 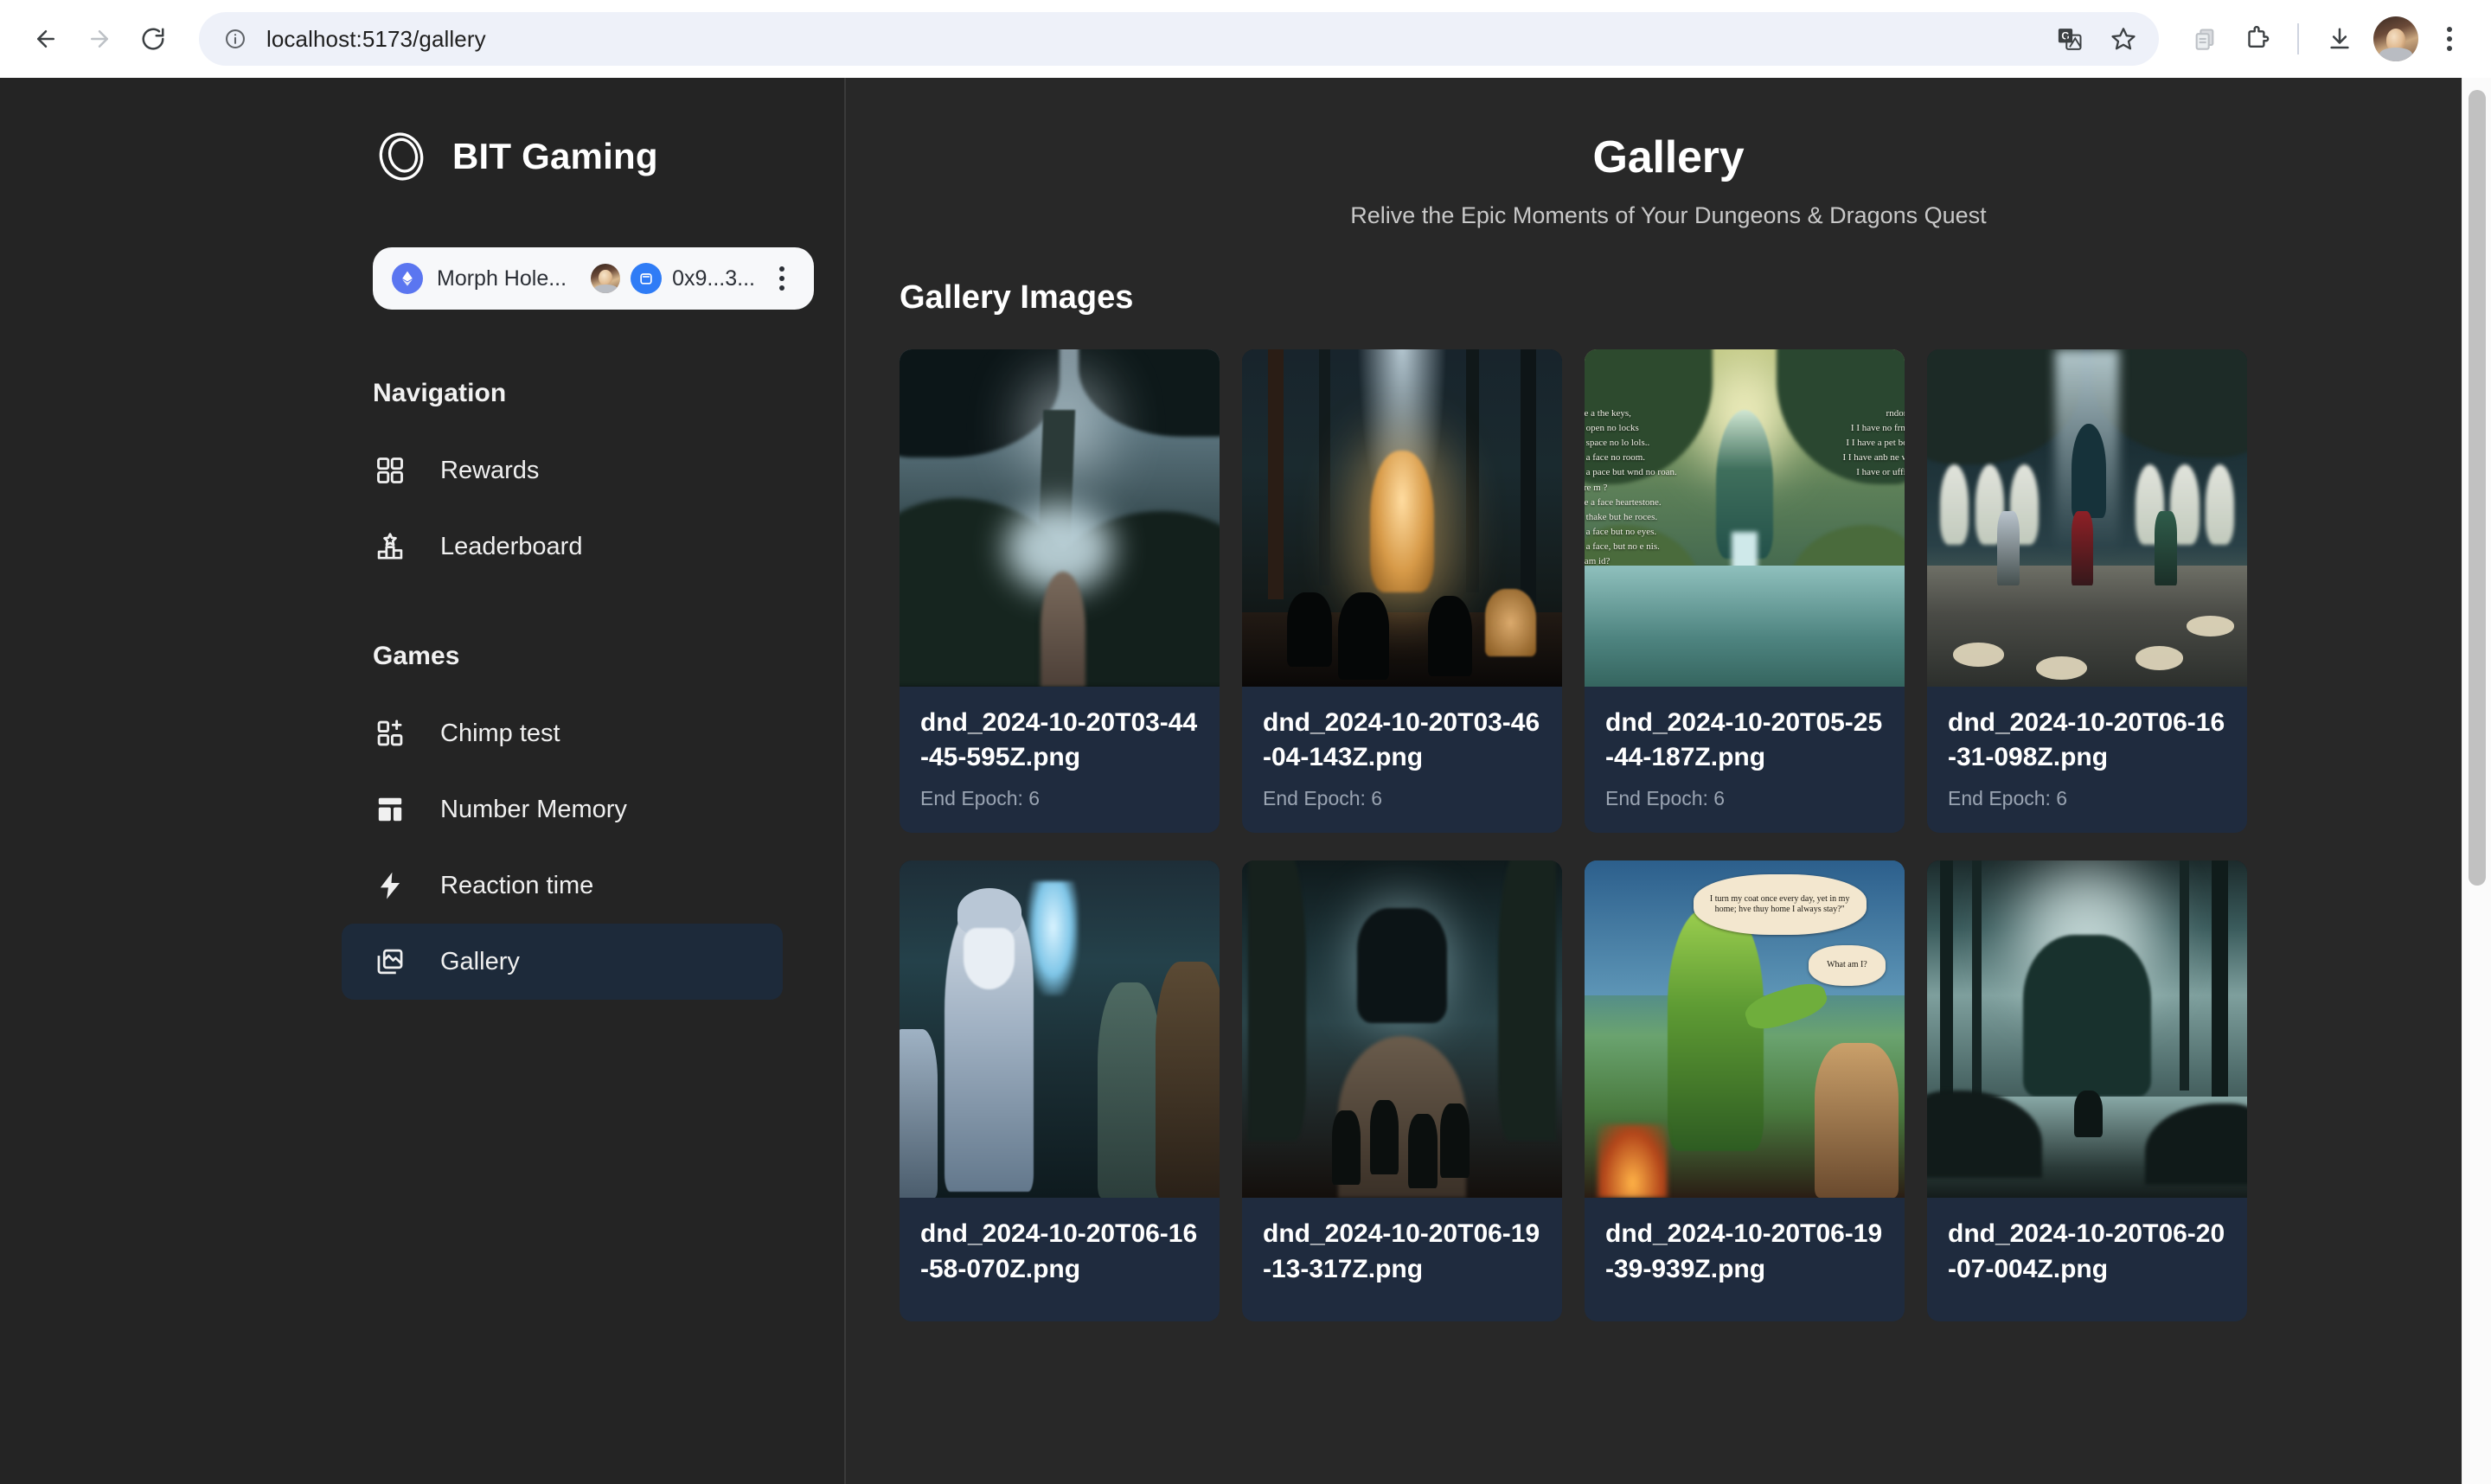 I want to click on gallery-card-body: dnd_2024-10-20T06-20-07-004Z.png, so click(x=2087, y=1260).